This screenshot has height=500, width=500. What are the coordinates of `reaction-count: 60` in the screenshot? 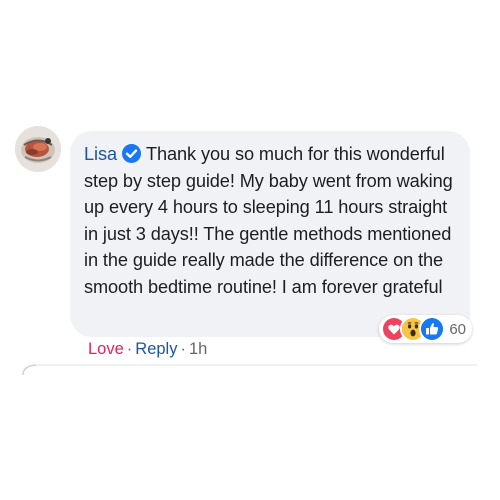 It's located at (457, 329).